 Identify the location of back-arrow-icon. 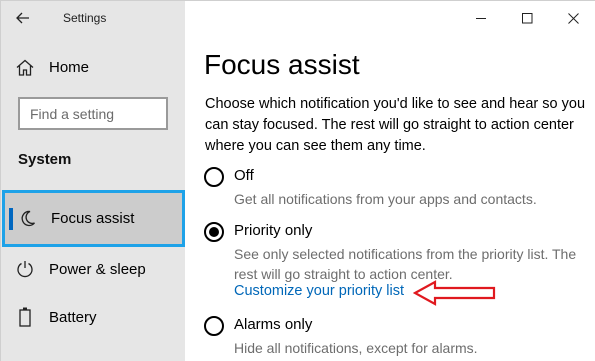
(22, 18).